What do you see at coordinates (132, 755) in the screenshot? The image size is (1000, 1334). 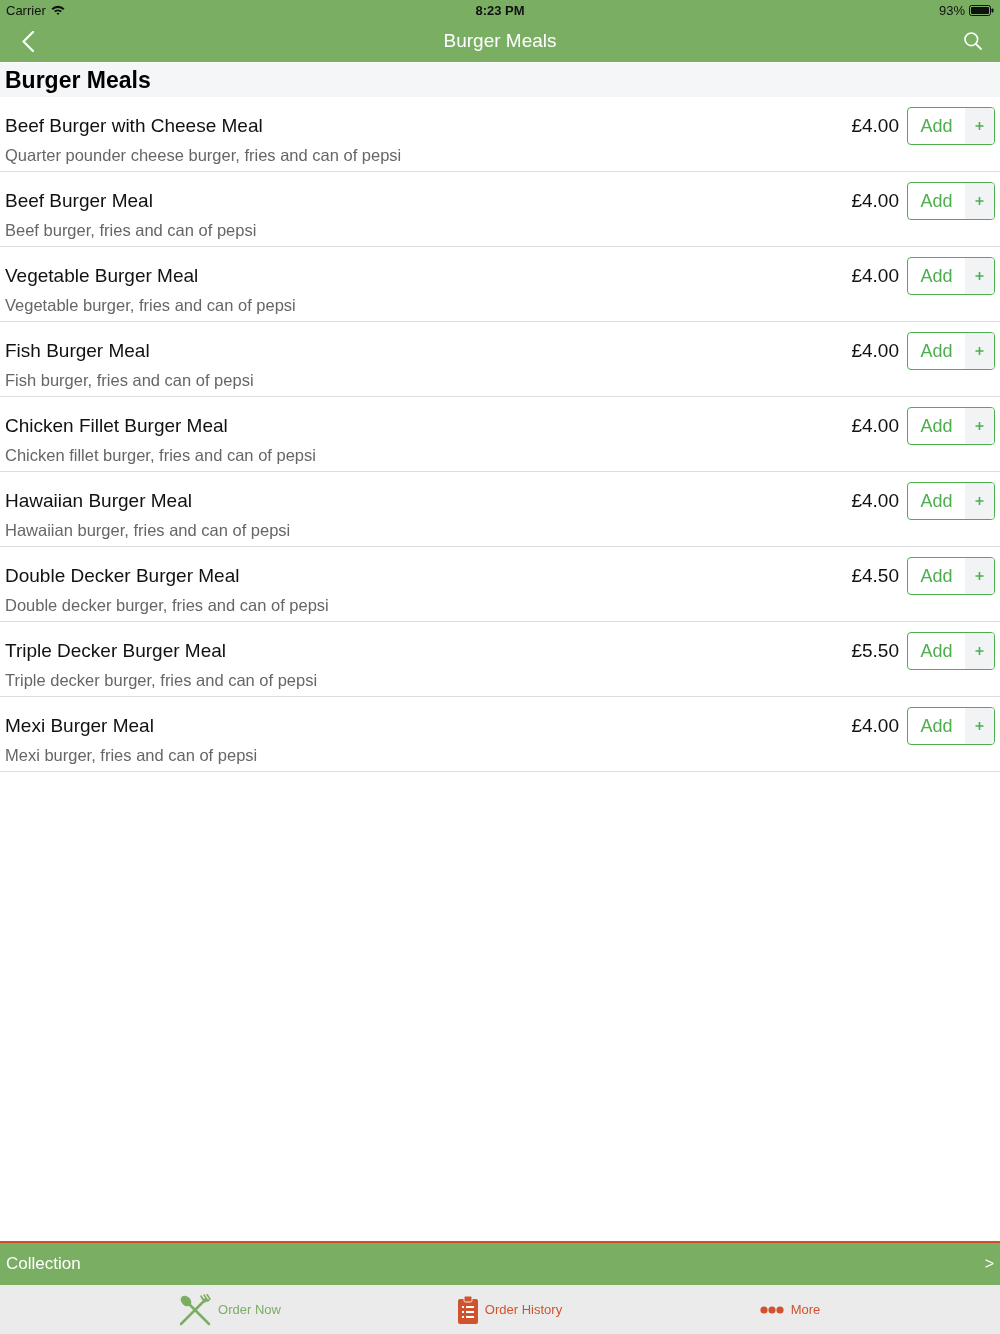 I see `item-description: Mexi burger, fries and can of pepsi` at bounding box center [132, 755].